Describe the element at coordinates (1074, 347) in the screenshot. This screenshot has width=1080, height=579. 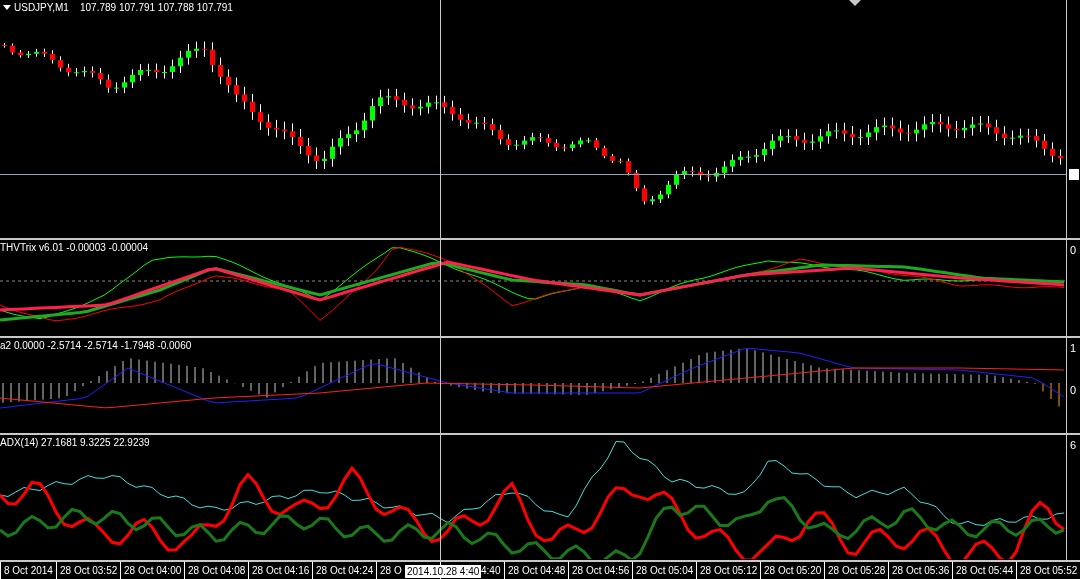
I see `axis-label: 1` at that location.